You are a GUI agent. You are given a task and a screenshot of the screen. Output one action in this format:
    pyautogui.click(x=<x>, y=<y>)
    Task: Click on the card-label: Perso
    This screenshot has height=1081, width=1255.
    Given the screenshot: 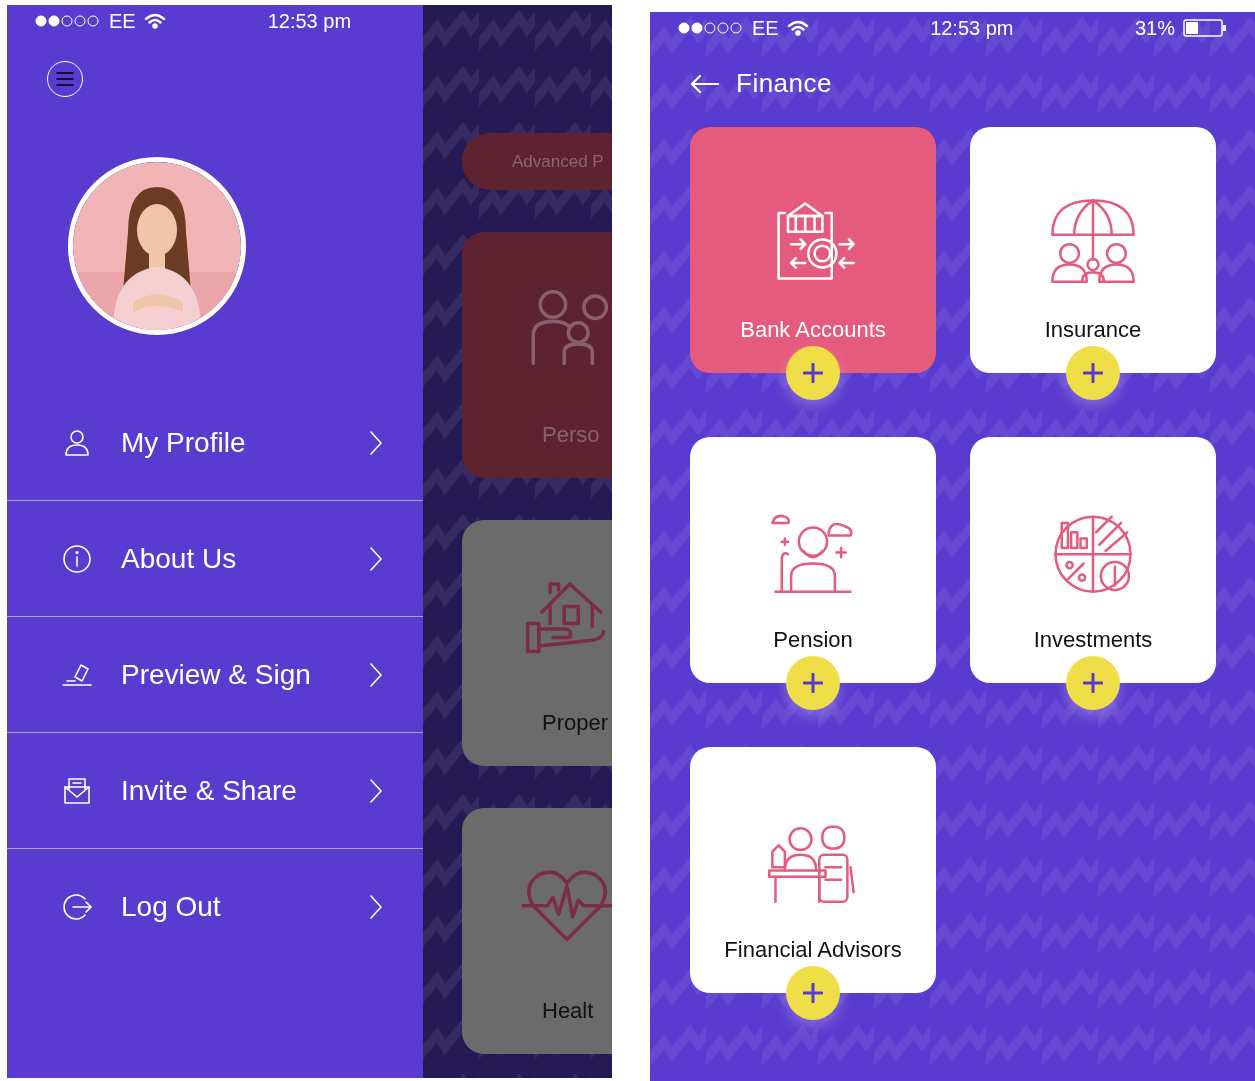 What is the action you would take?
    pyautogui.click(x=571, y=435)
    